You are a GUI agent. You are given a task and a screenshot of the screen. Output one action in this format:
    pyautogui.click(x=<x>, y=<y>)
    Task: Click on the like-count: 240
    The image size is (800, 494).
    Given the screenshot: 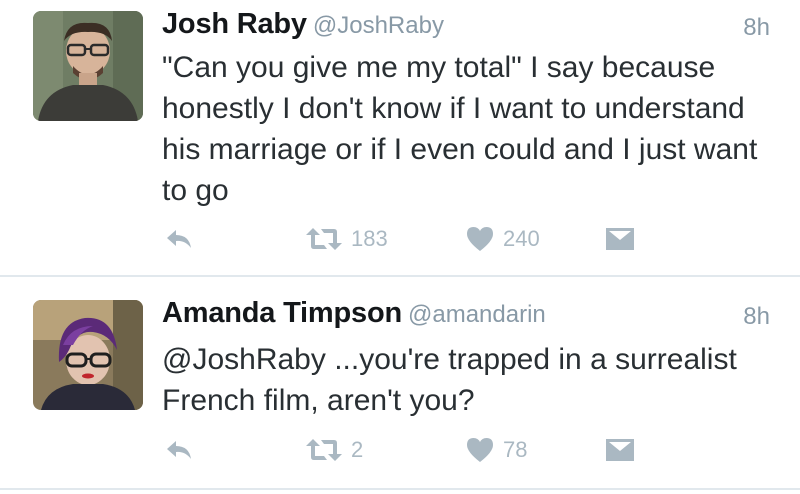 What is the action you would take?
    pyautogui.click(x=521, y=238)
    